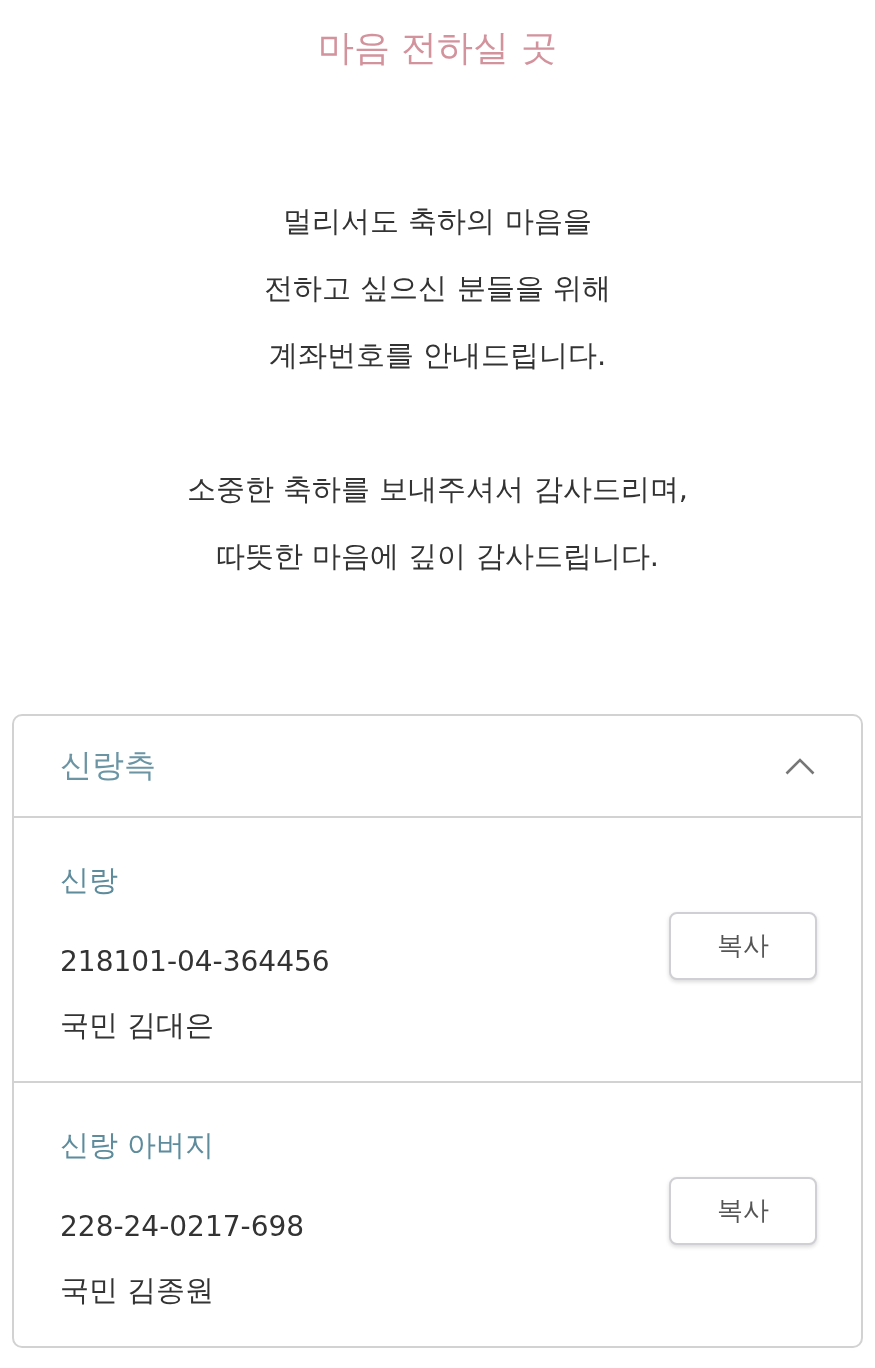 This screenshot has width=875, height=1368. What do you see at coordinates (89, 880) in the screenshot?
I see `account-owner-label: 신랑` at bounding box center [89, 880].